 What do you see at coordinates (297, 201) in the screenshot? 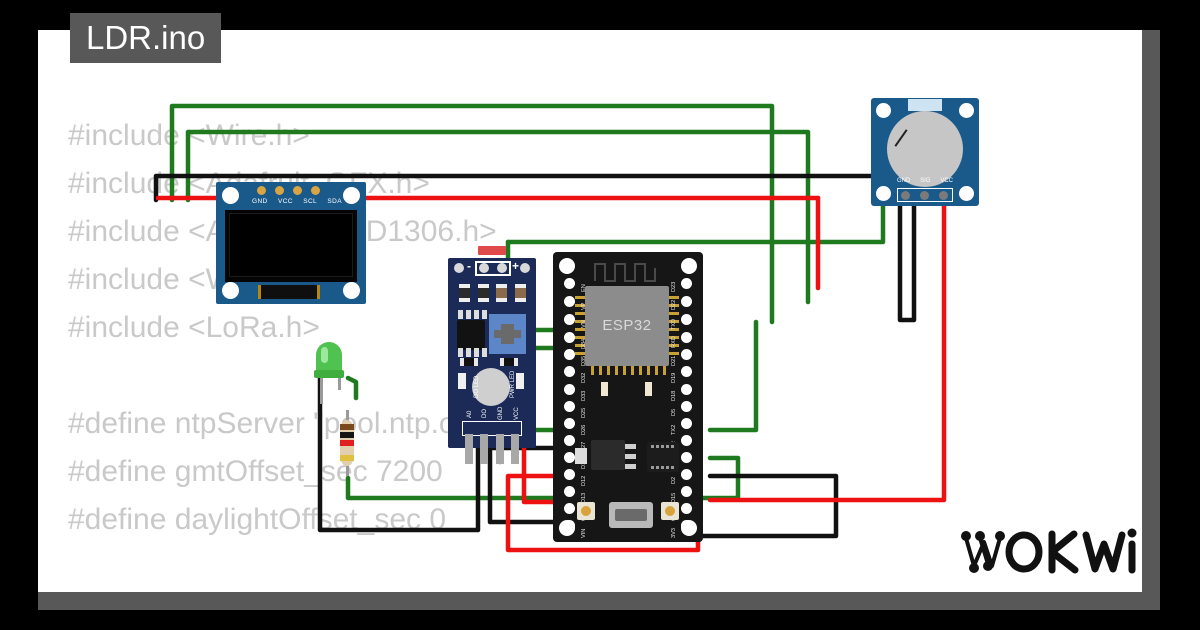
I see `oled-pin-labels: GND VCC SCL SDA` at bounding box center [297, 201].